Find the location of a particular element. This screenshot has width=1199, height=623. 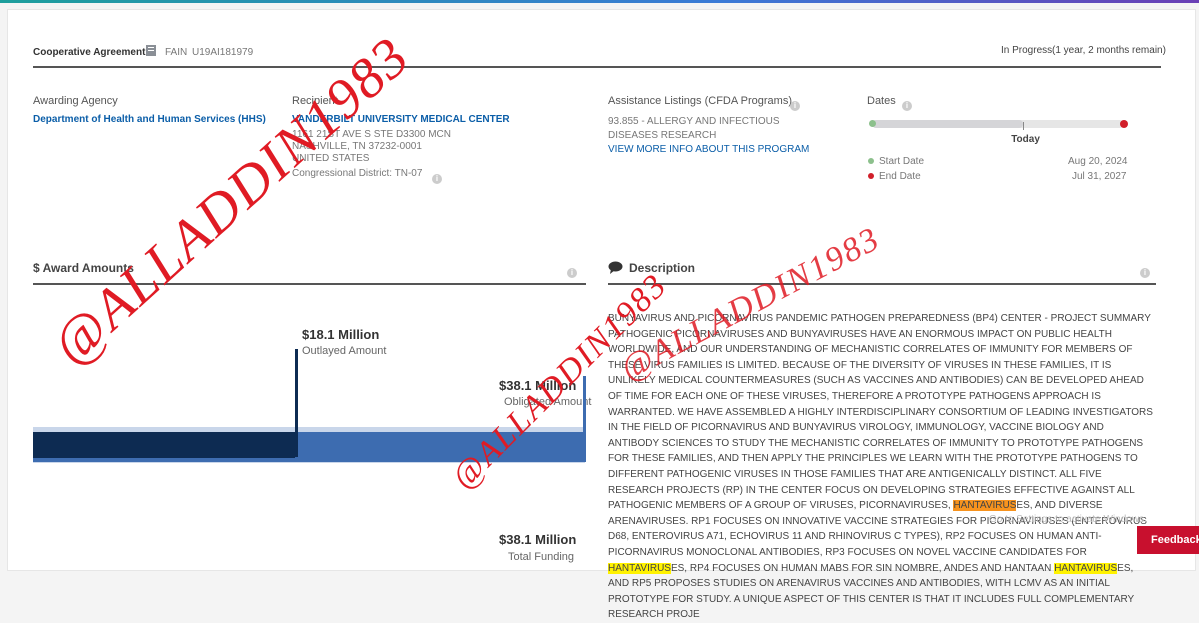

outlayed-label: Outlayed Amount is located at coordinates (344, 351).